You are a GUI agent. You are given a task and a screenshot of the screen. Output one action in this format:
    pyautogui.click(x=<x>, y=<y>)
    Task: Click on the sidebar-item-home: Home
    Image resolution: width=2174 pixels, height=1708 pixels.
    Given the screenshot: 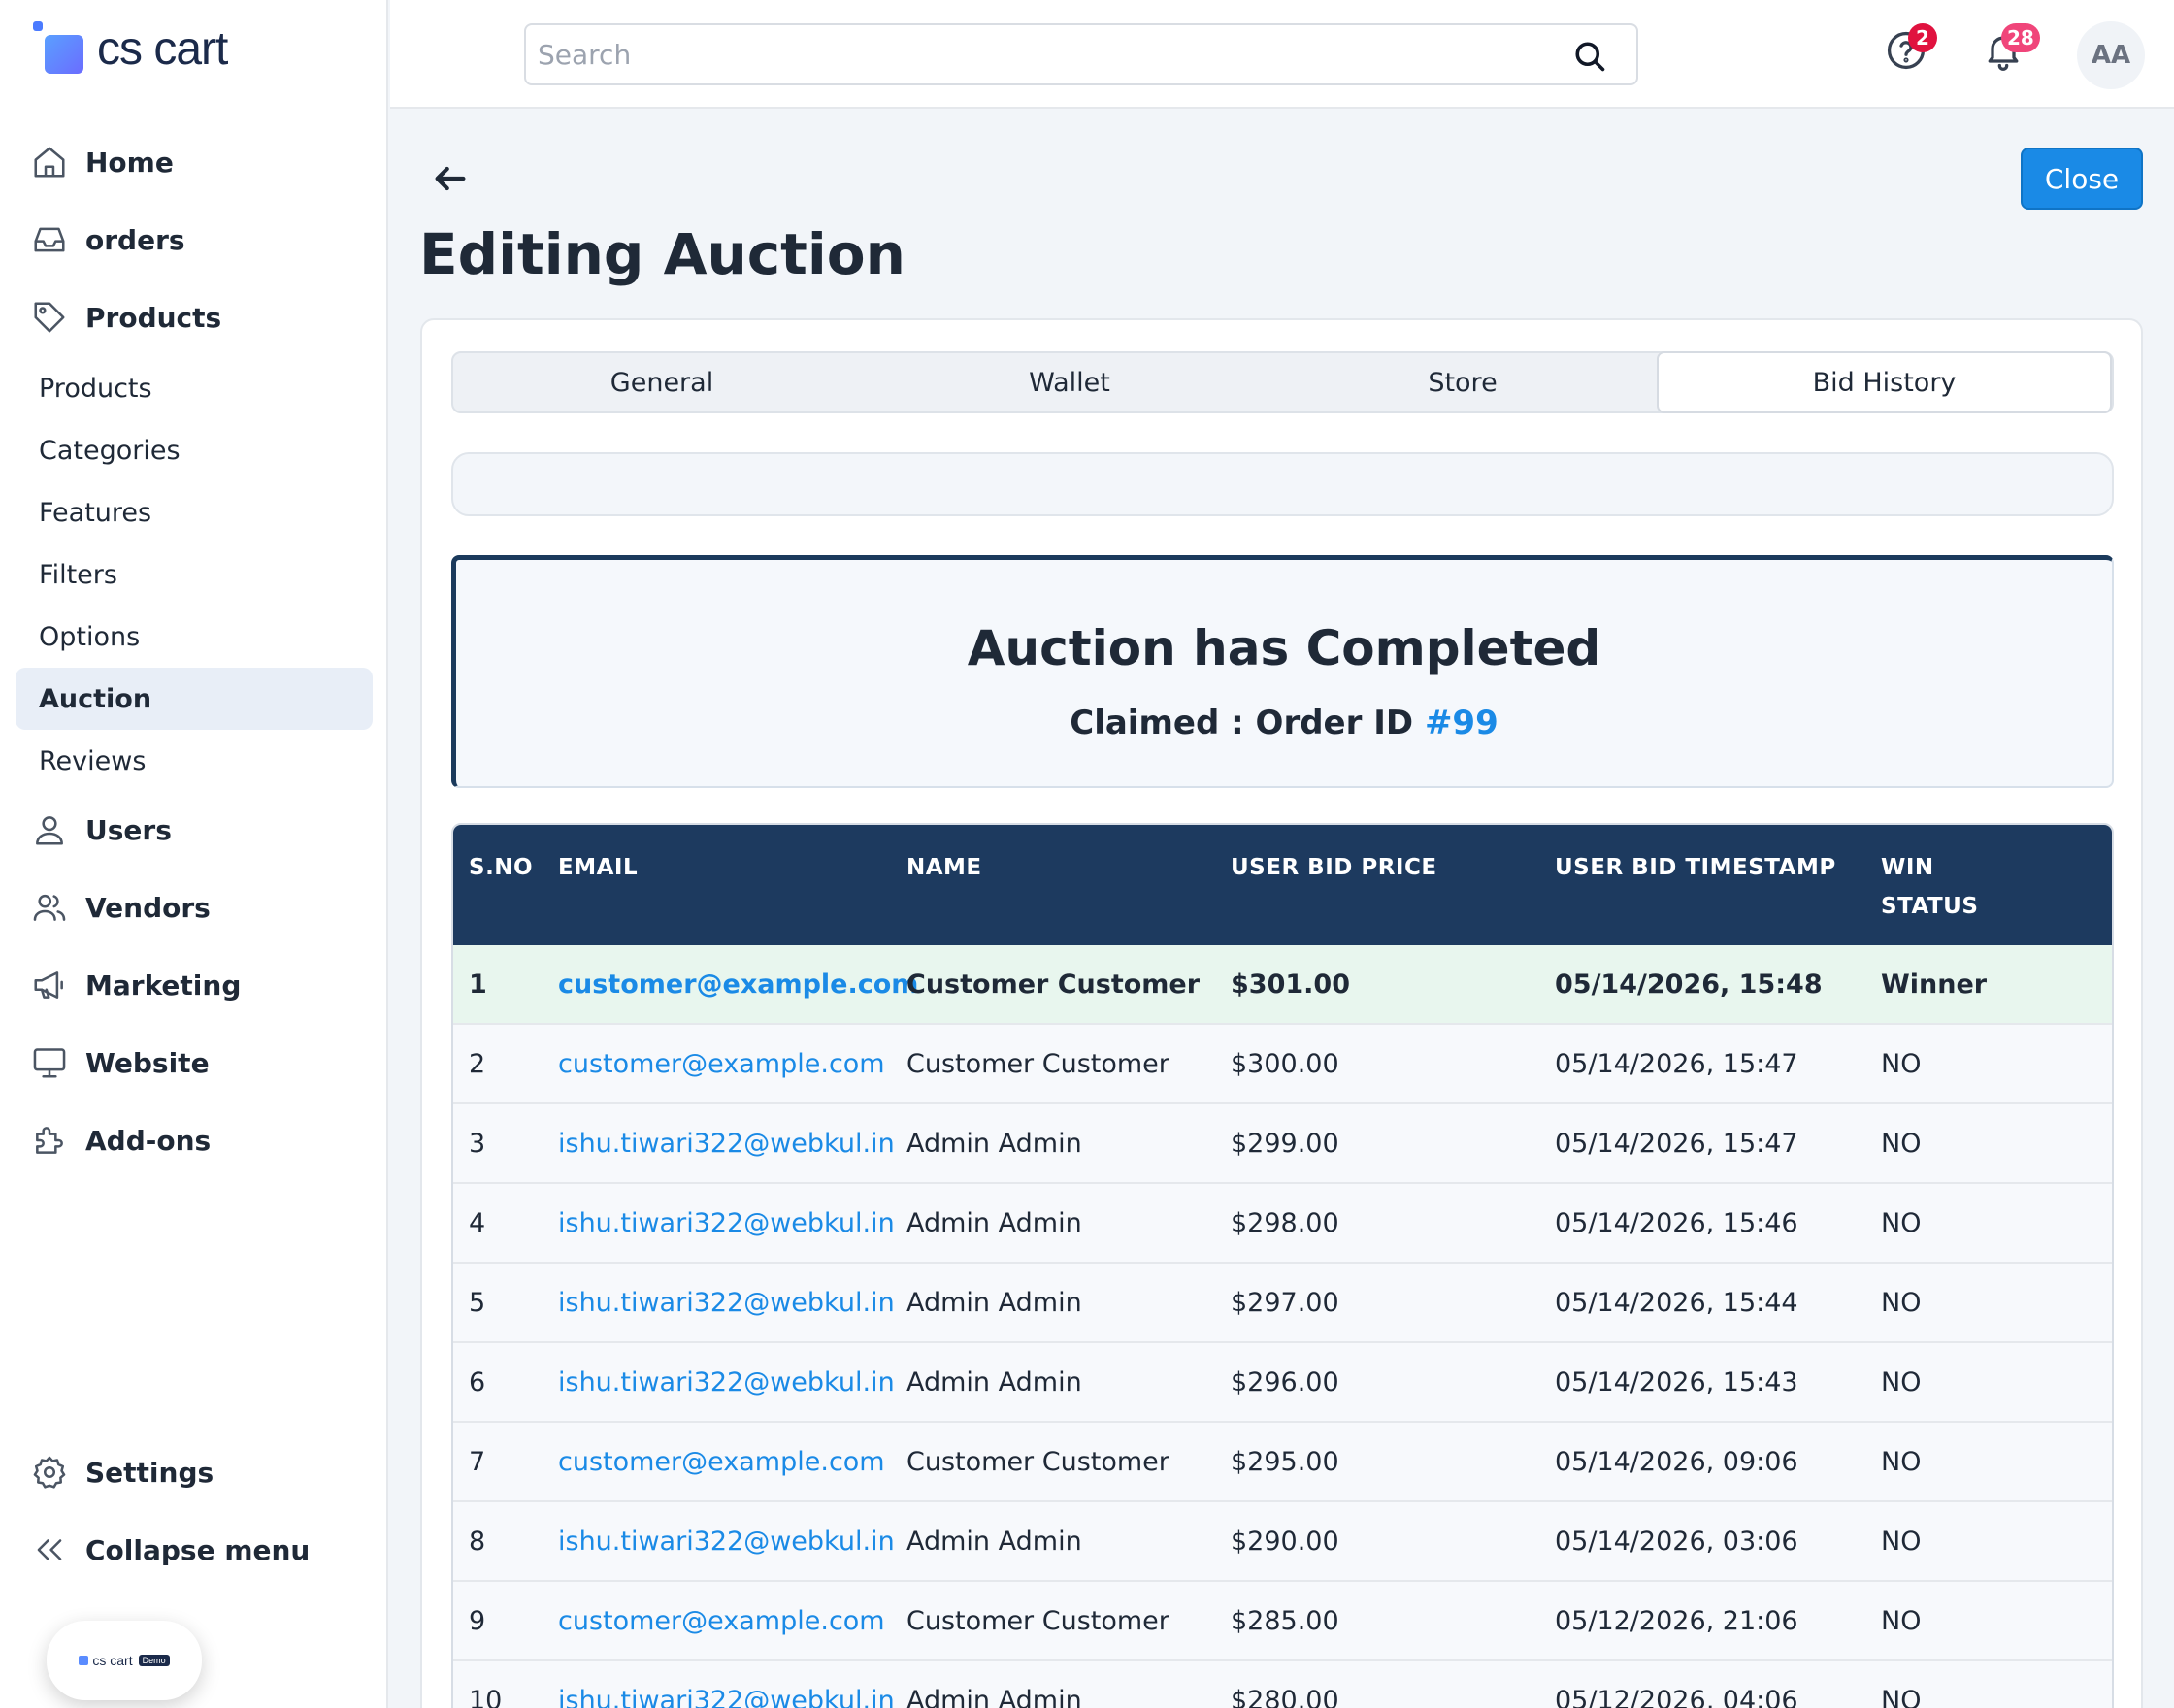 What is the action you would take?
    pyautogui.click(x=102, y=163)
    